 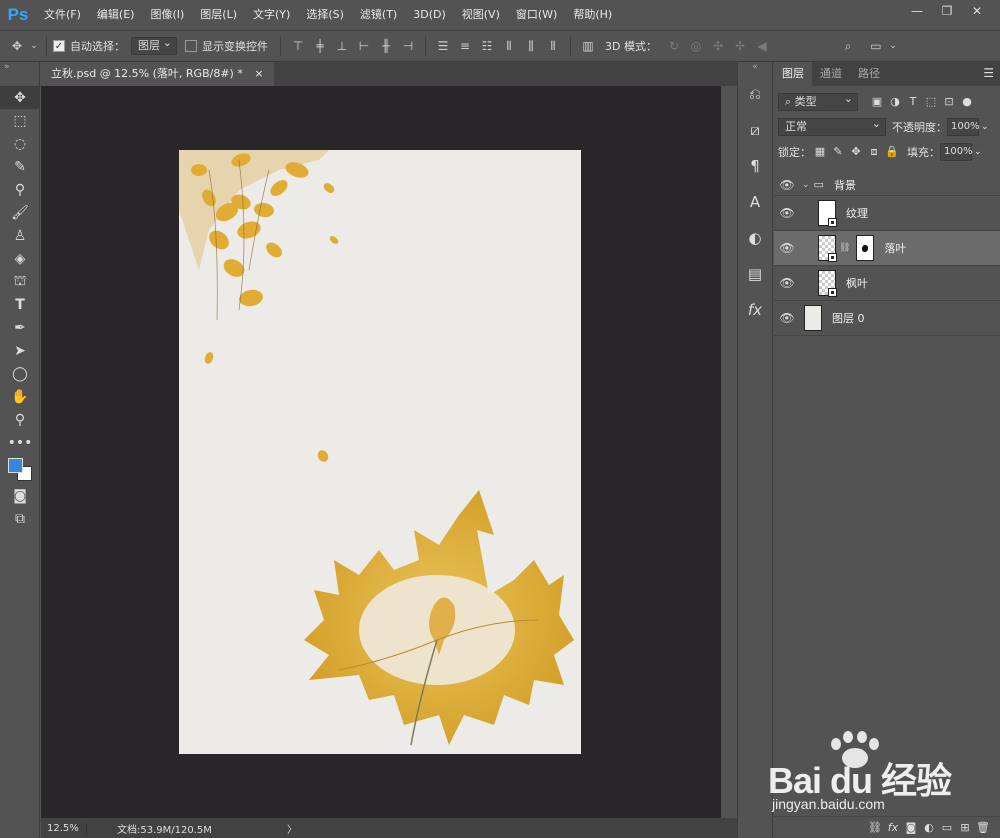 I want to click on tab-close-icon: ×, so click(x=258, y=73).